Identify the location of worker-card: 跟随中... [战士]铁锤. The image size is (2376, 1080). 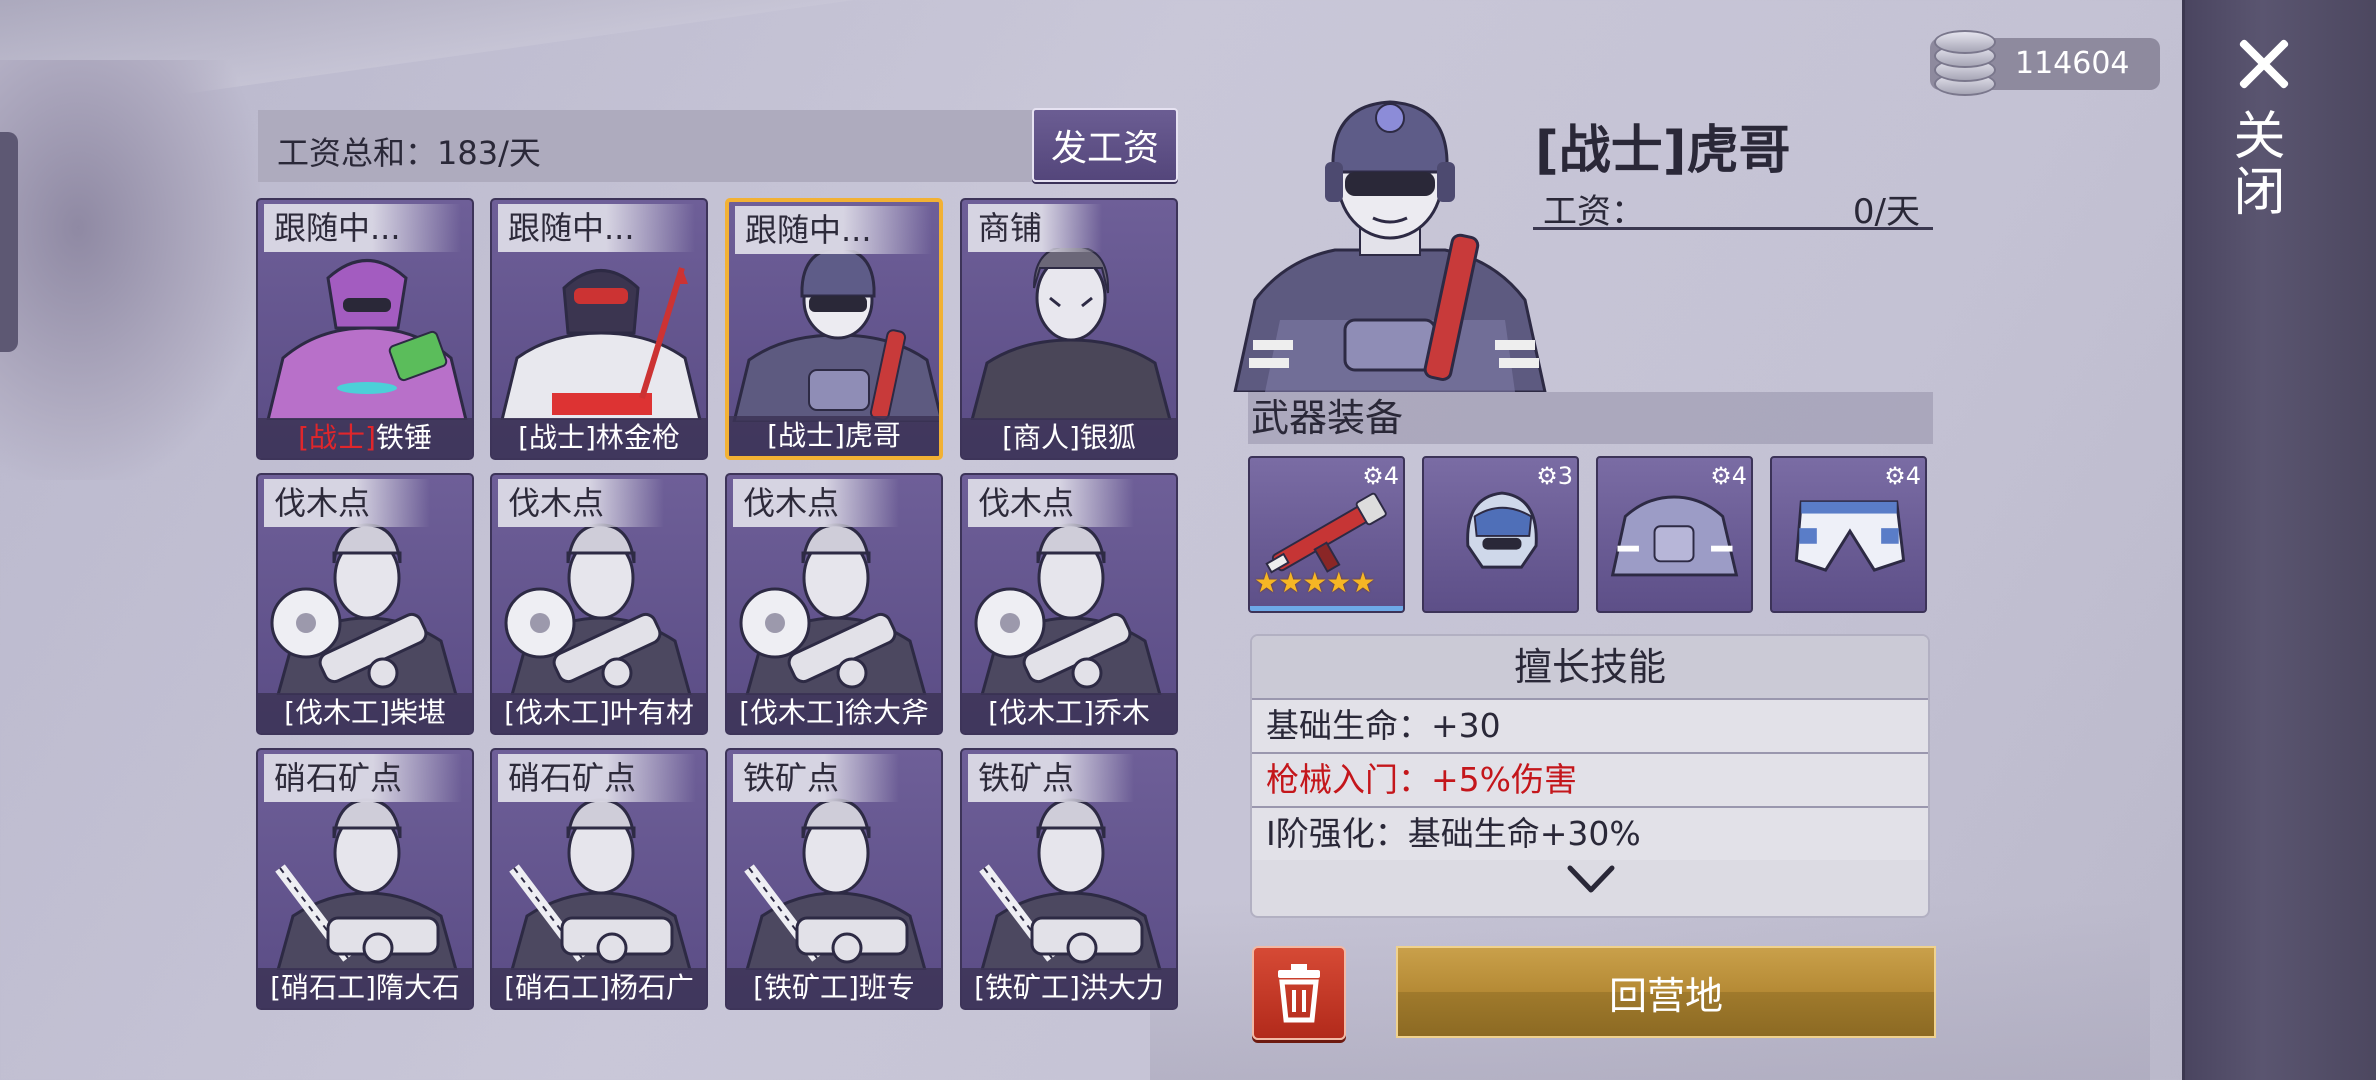
(365, 329).